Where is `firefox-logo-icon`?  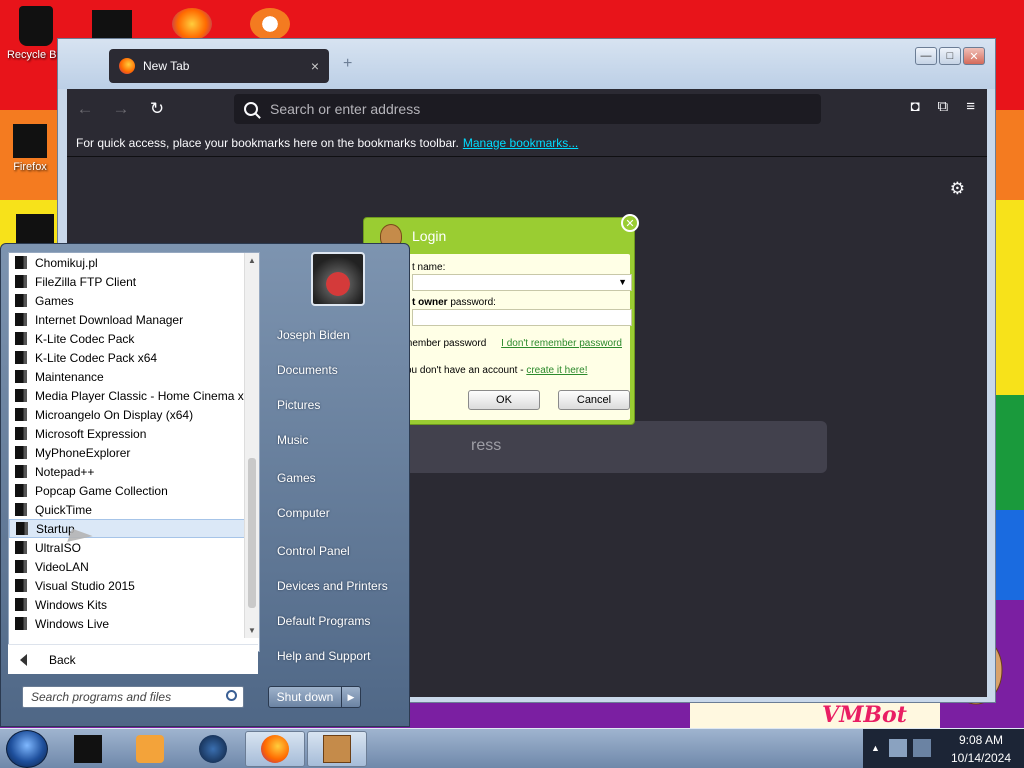 firefox-logo-icon is located at coordinates (127, 66).